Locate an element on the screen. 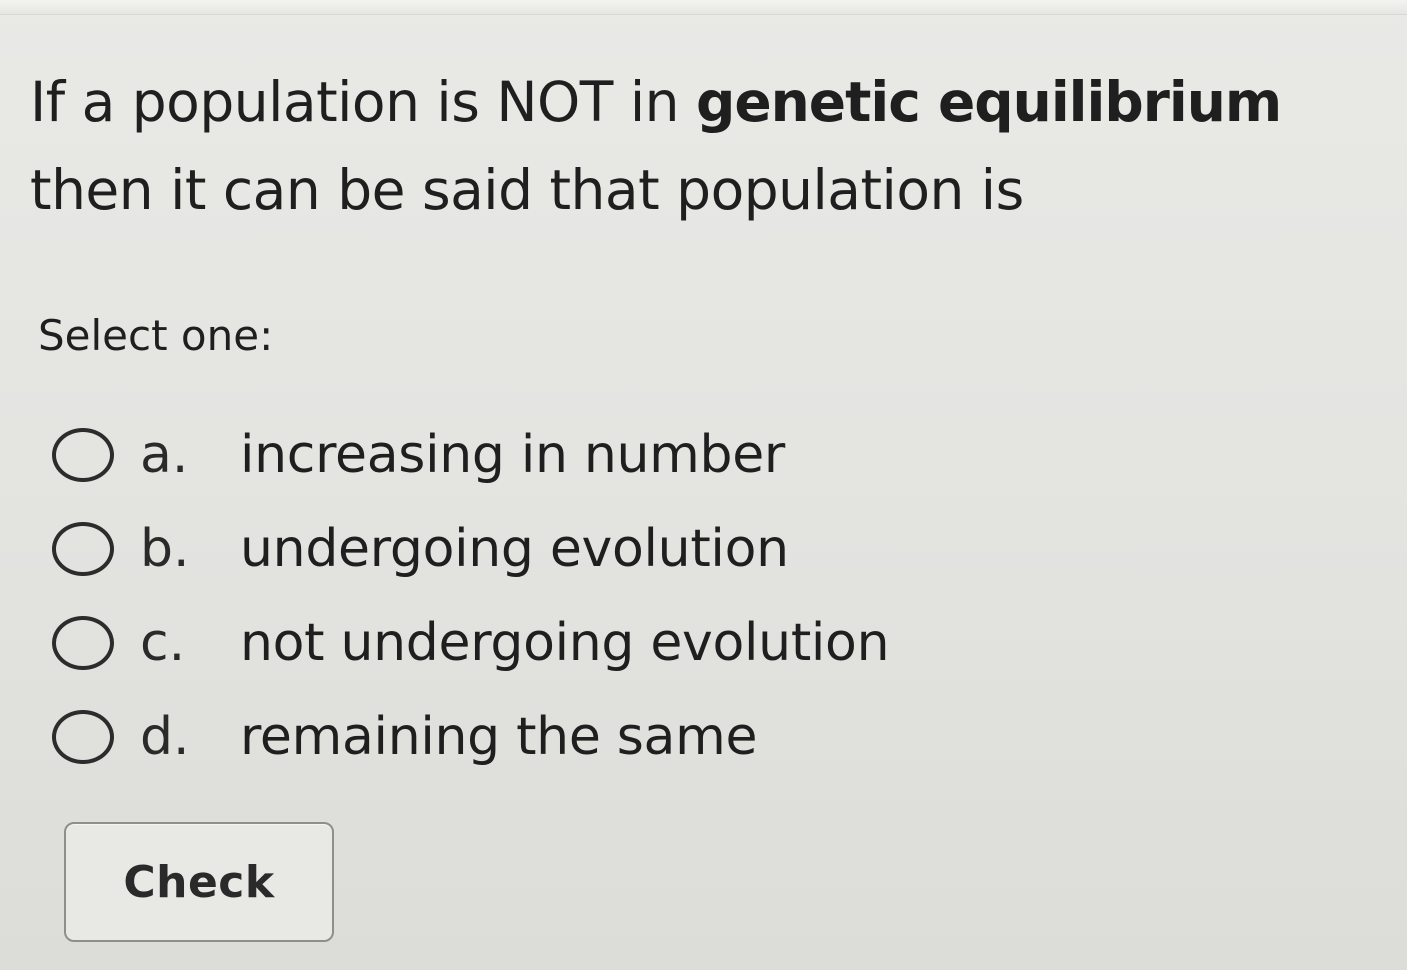 The height and width of the screenshot is (970, 1407). radio-button-b is located at coordinates (83, 549).